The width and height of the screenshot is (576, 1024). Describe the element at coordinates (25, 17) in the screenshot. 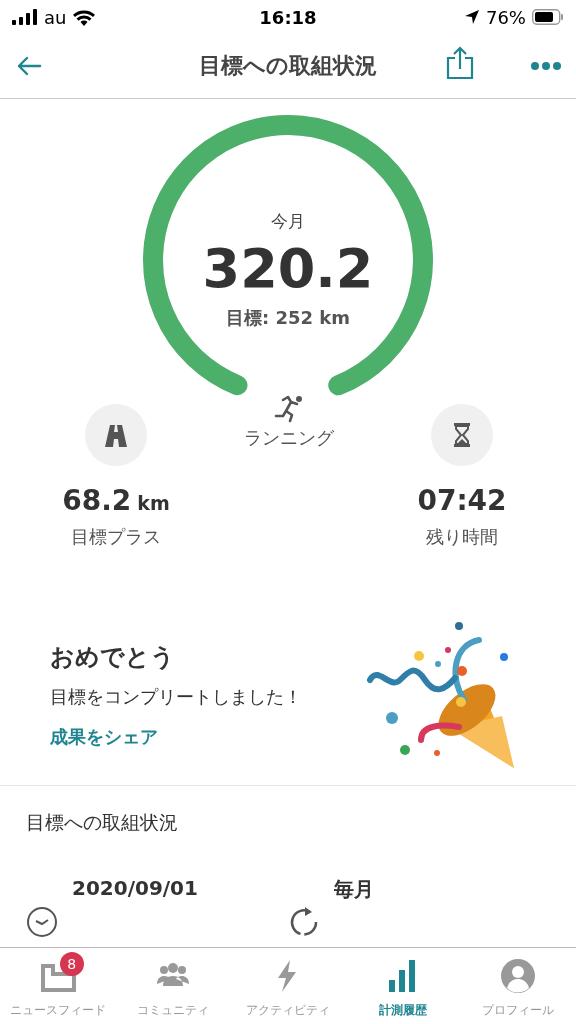

I see `signal-icon` at that location.